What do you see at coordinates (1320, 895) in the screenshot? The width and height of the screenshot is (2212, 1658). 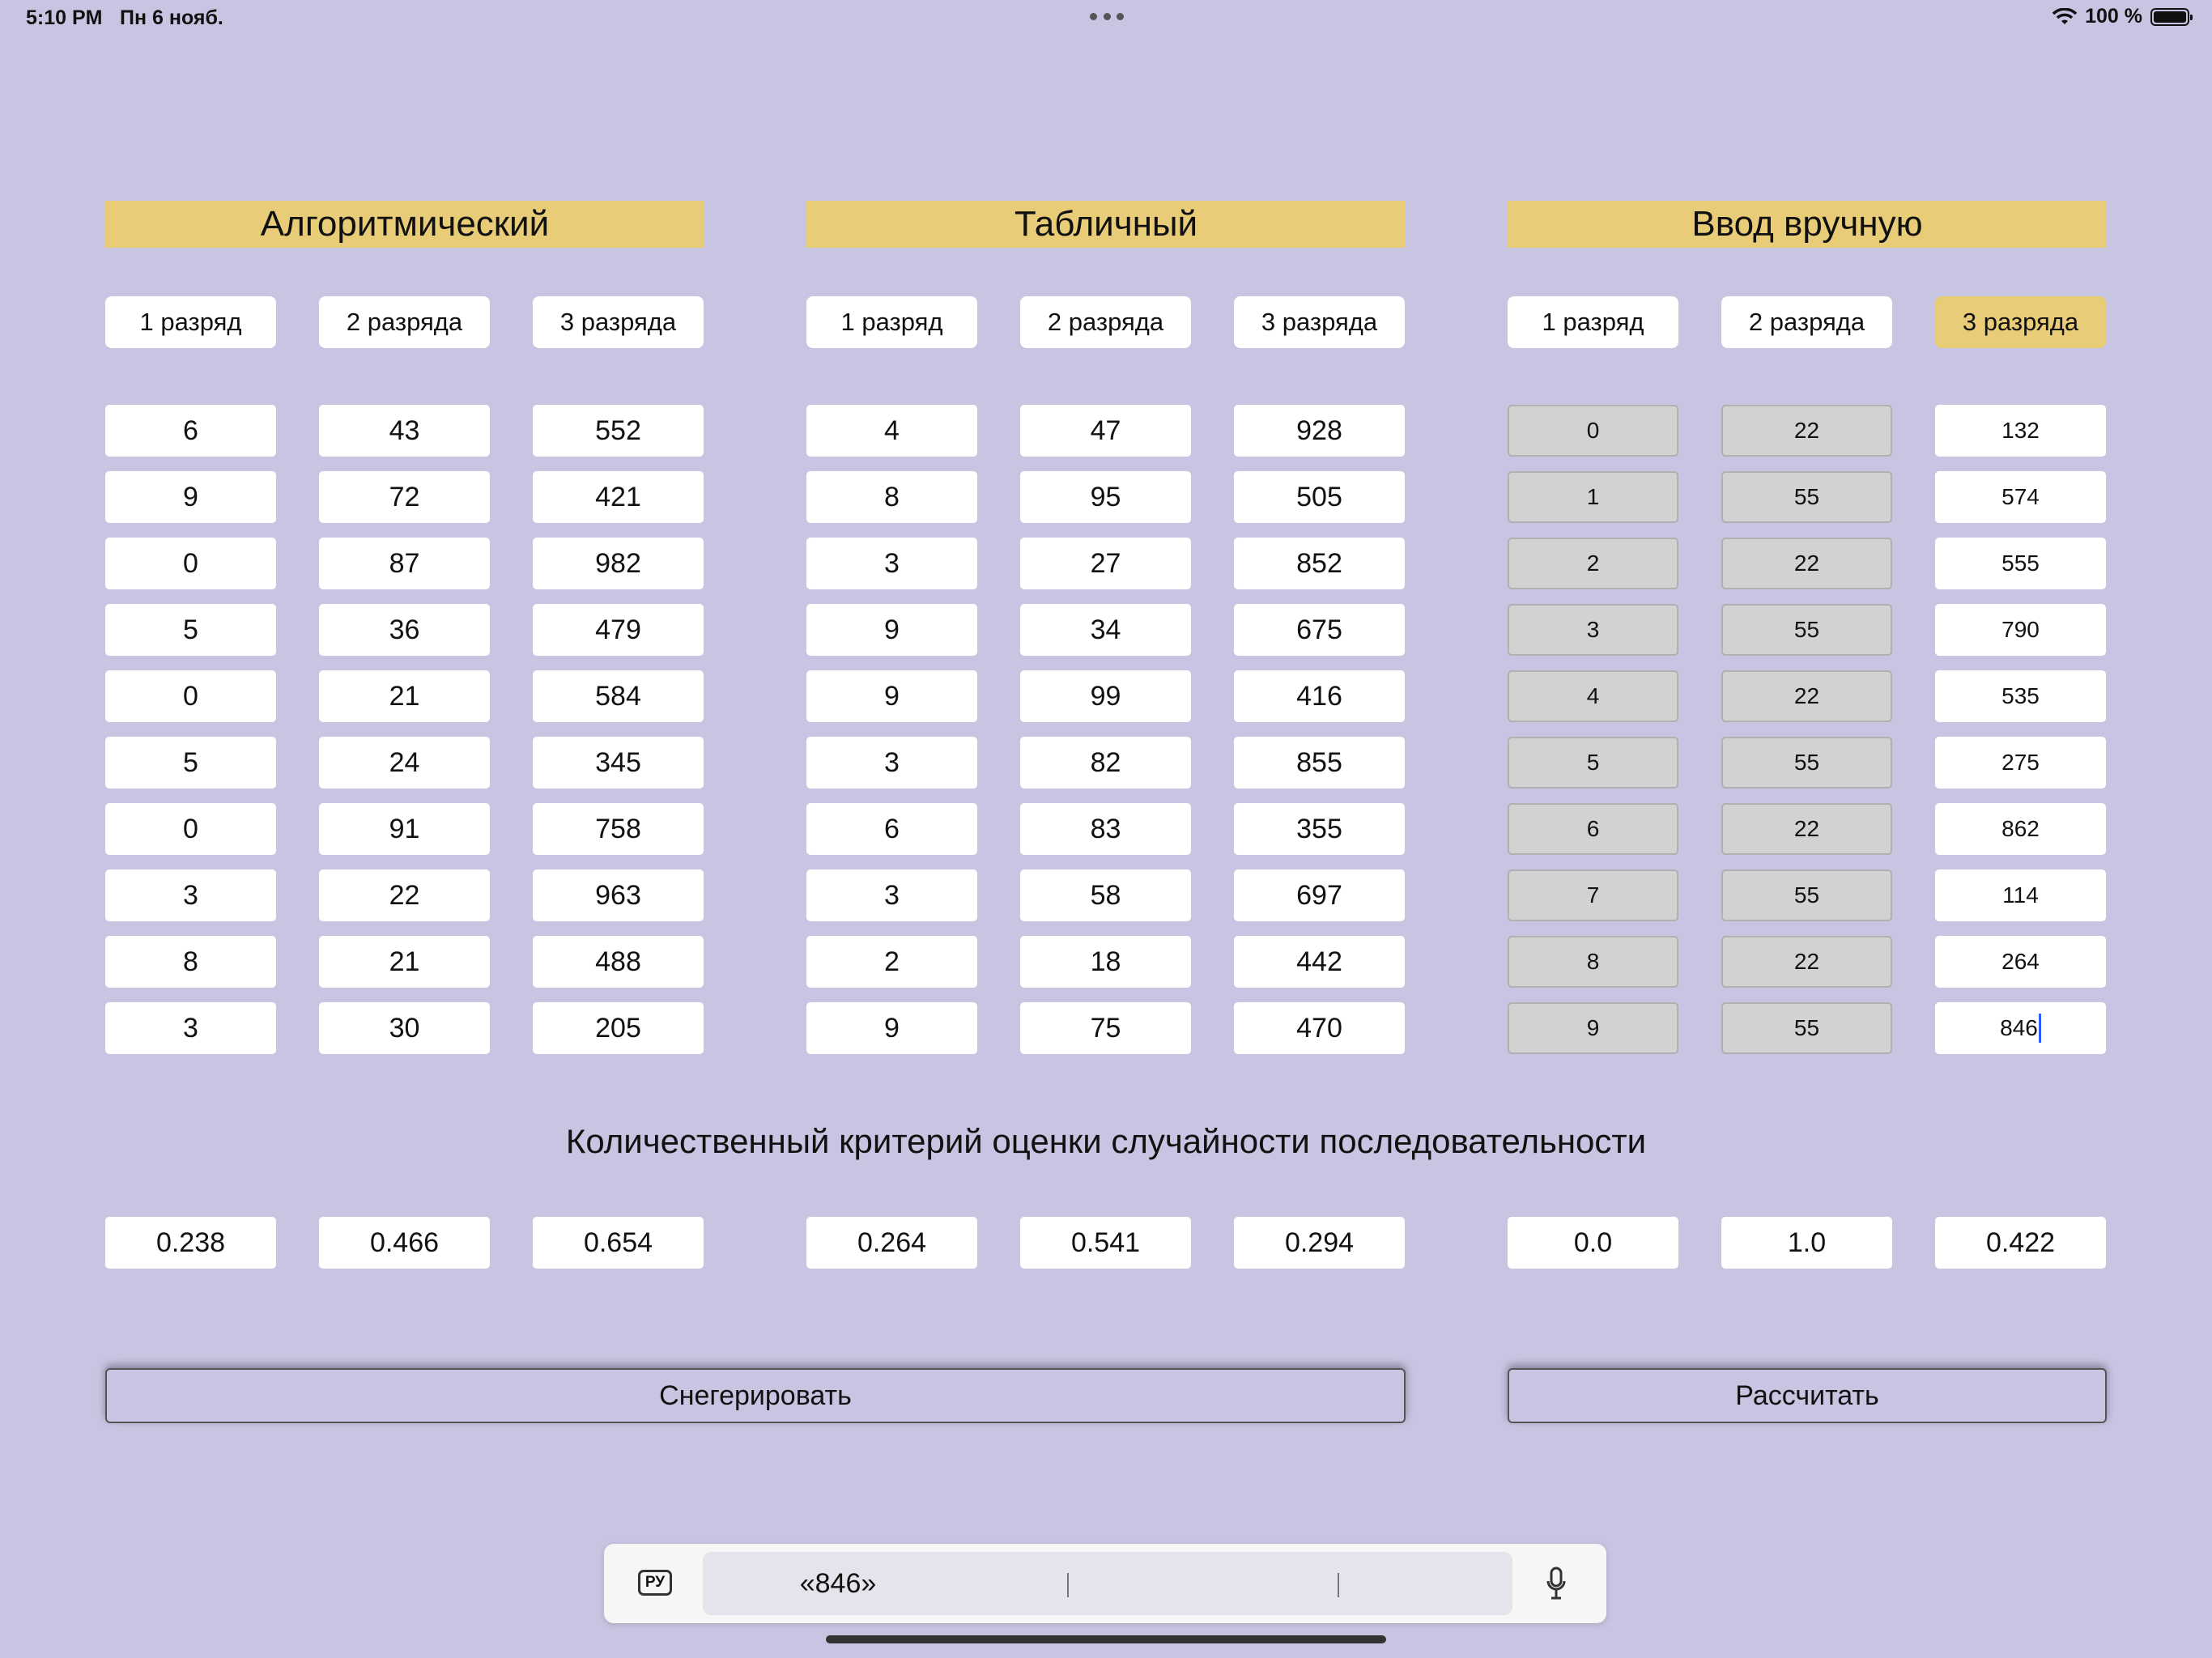 I see `value-cell: 697` at bounding box center [1320, 895].